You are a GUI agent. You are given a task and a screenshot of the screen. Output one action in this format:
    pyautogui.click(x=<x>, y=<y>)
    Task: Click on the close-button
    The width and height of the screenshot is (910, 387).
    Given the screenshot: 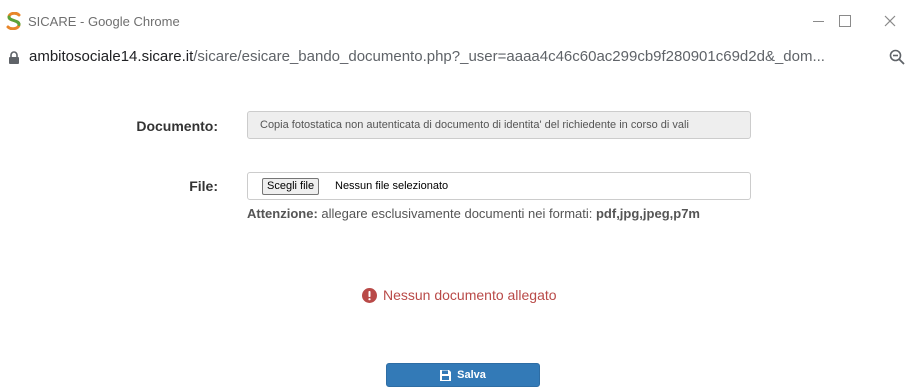 What is the action you would take?
    pyautogui.click(x=890, y=21)
    